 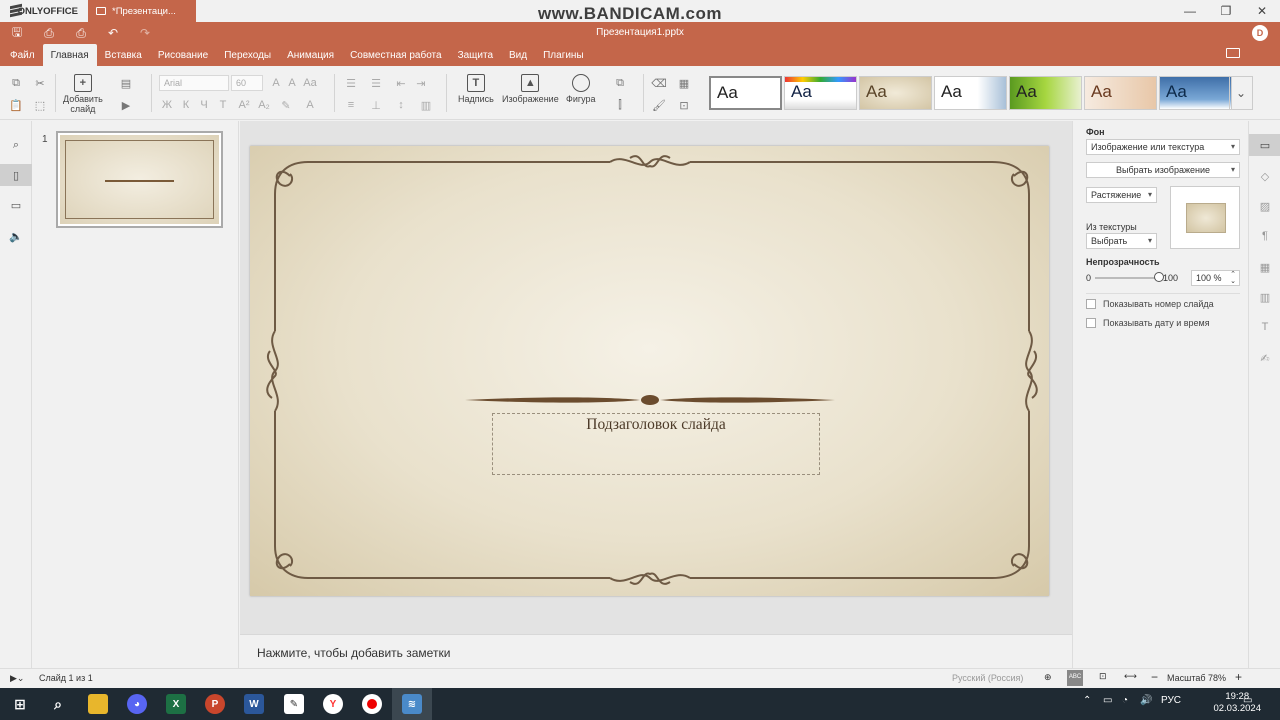 I want to click on file-explorer-icon, so click(x=98, y=704).